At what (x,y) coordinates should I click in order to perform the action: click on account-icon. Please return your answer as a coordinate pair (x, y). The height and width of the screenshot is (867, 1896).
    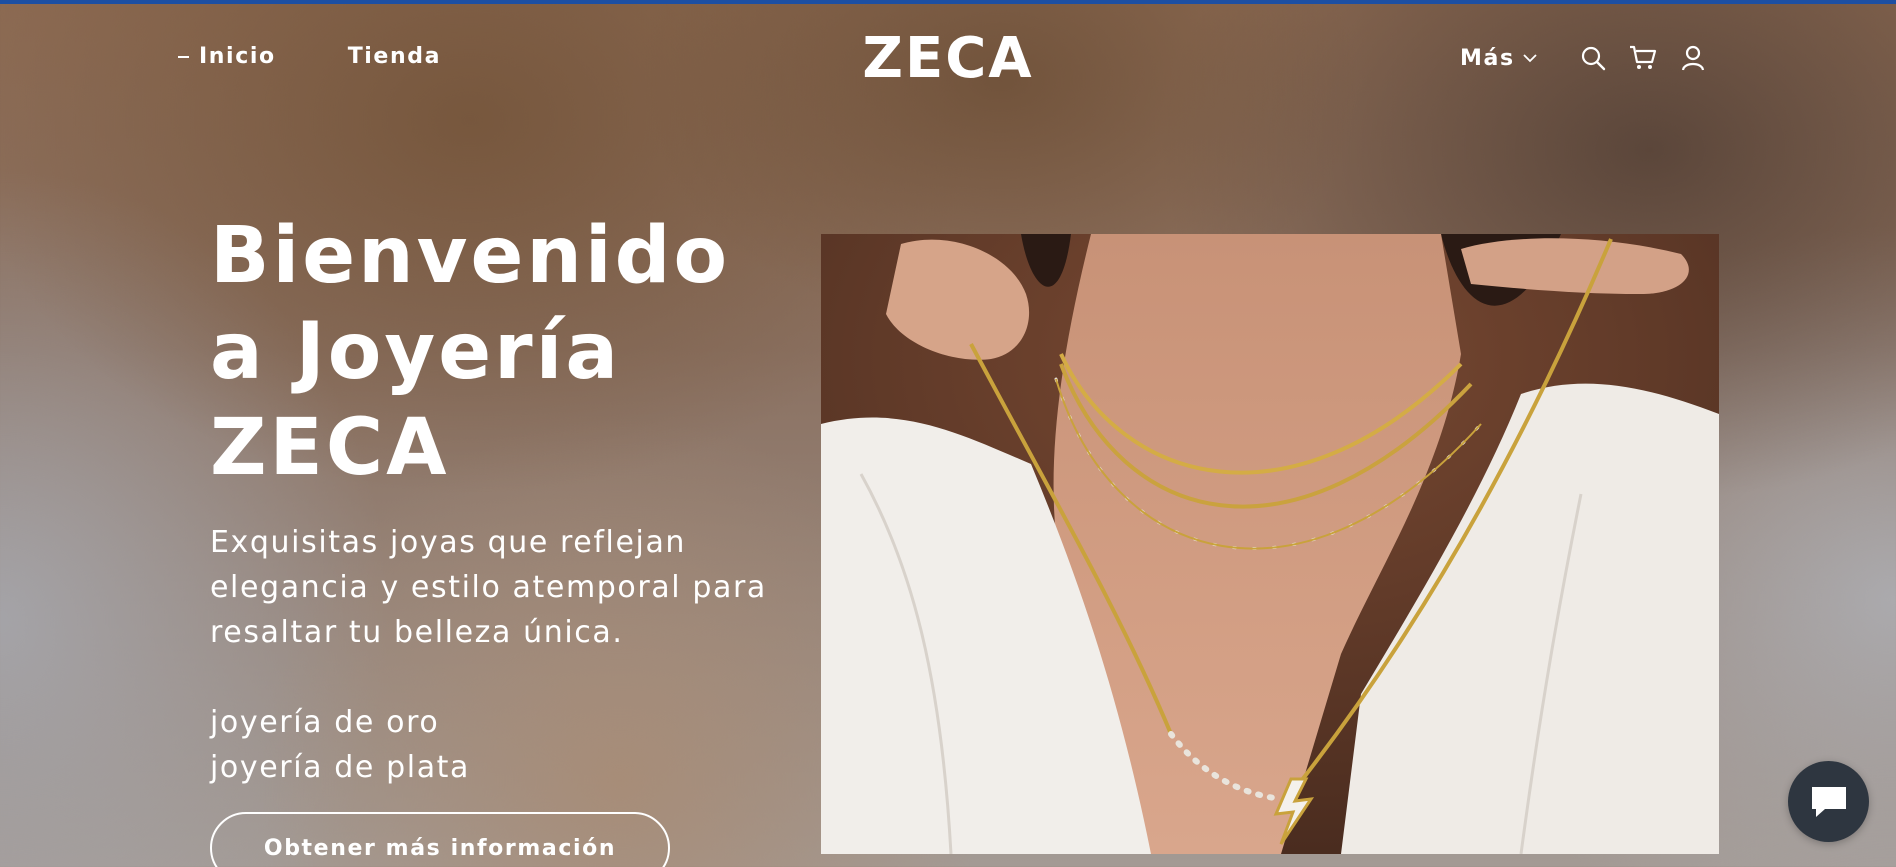
    Looking at the image, I should click on (1692, 58).